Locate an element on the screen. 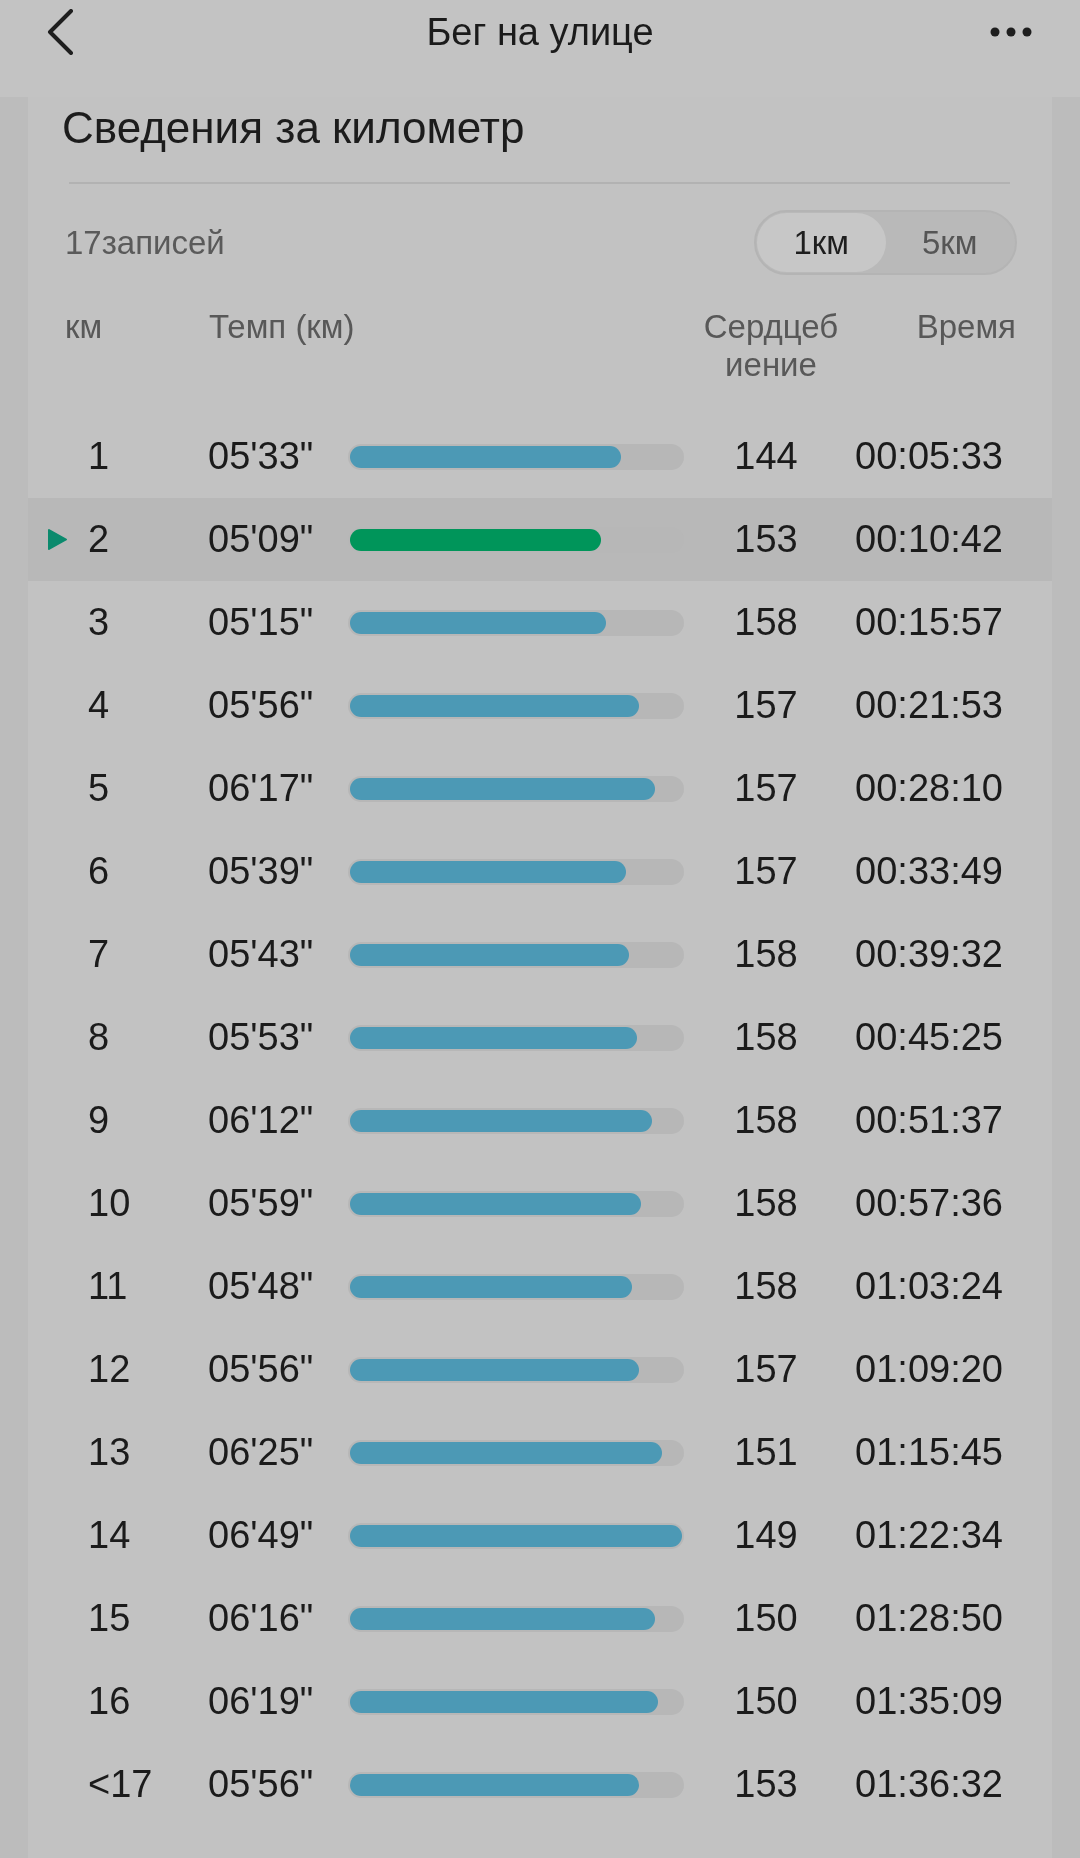 This screenshot has width=1080, height=1858. time-cell: 00:10:42 is located at coordinates (929, 539).